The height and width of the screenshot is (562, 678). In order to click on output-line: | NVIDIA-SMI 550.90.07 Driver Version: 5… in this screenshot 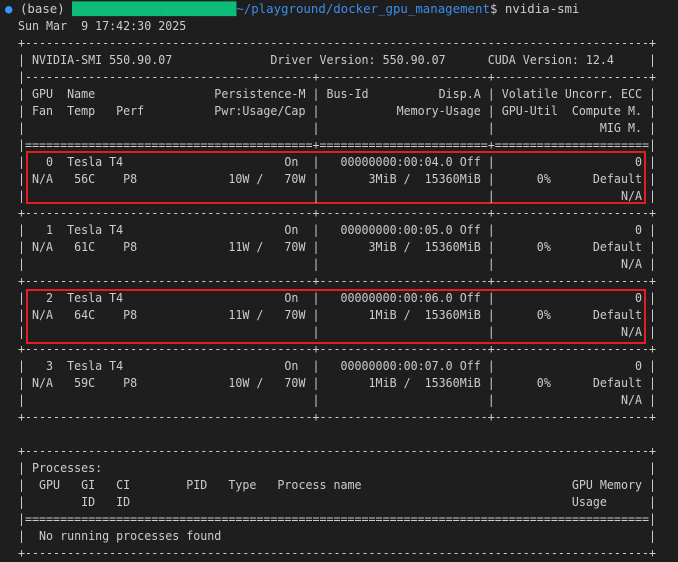, I will do `click(337, 59)`.